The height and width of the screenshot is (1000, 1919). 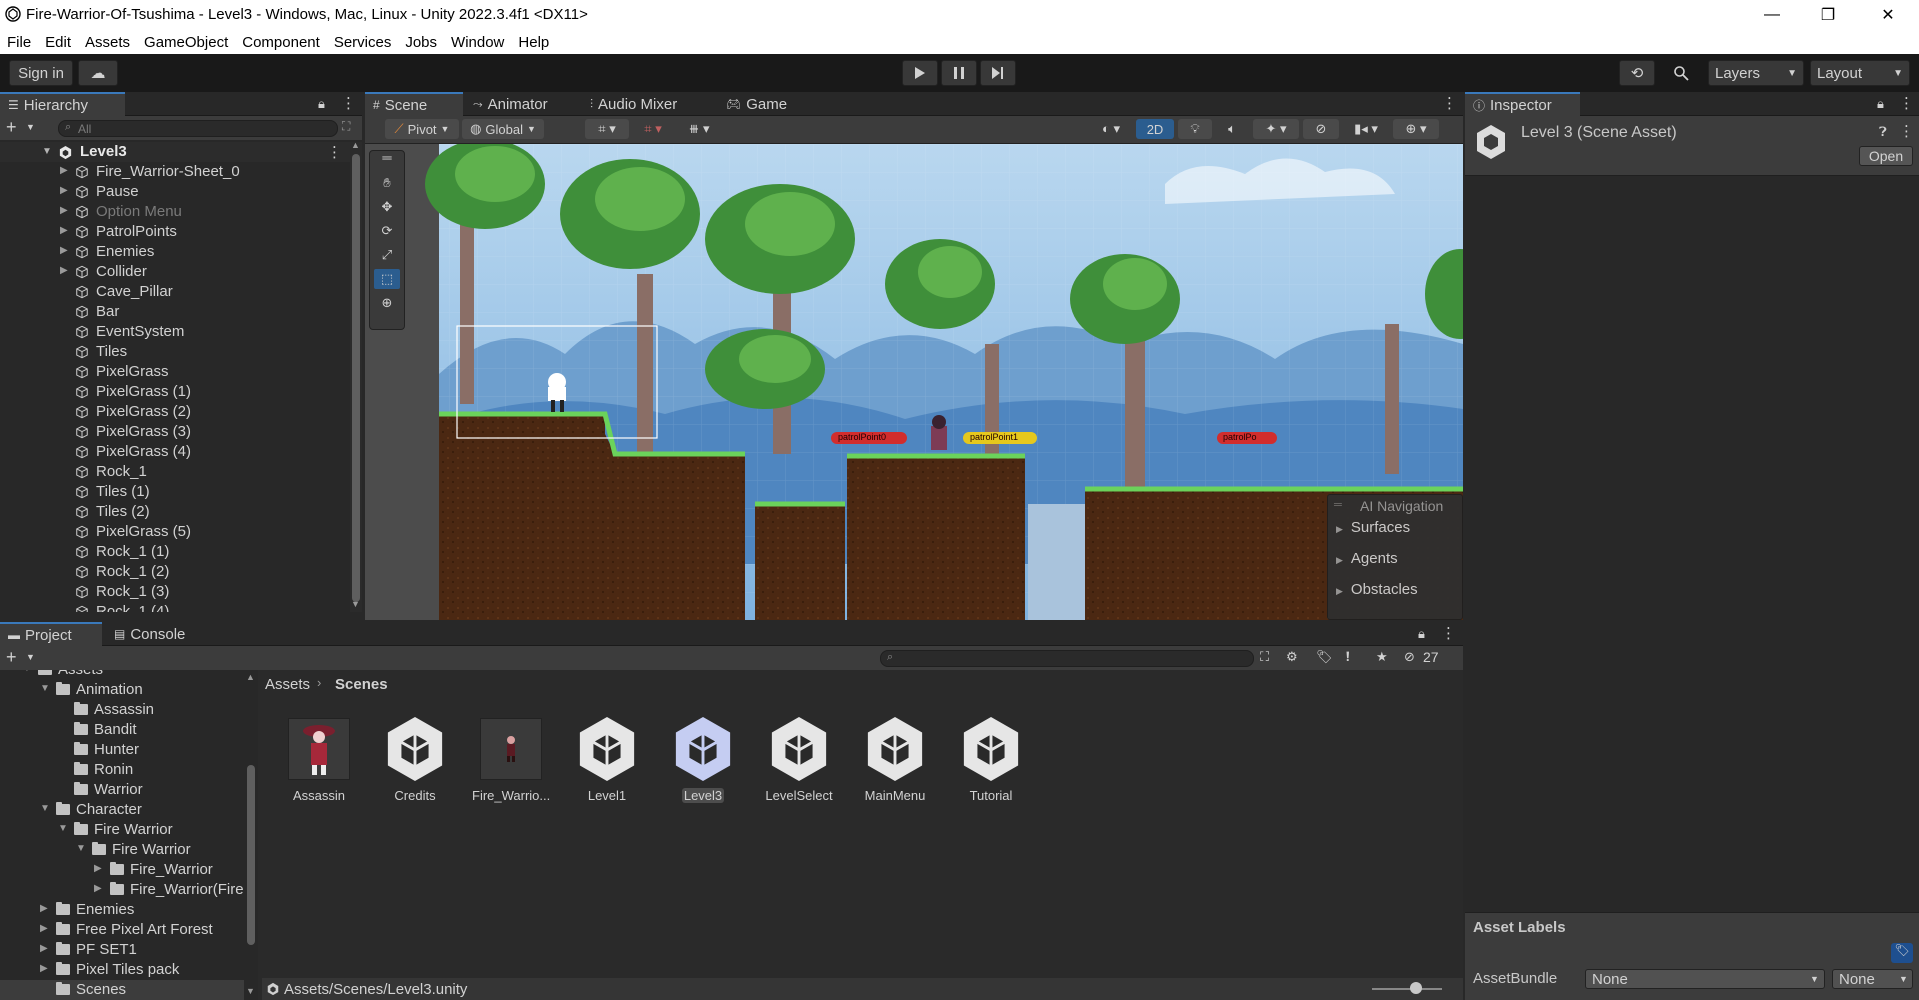 I want to click on project-folder-item: ▶ Fire_Warrior, so click(x=122, y=870).